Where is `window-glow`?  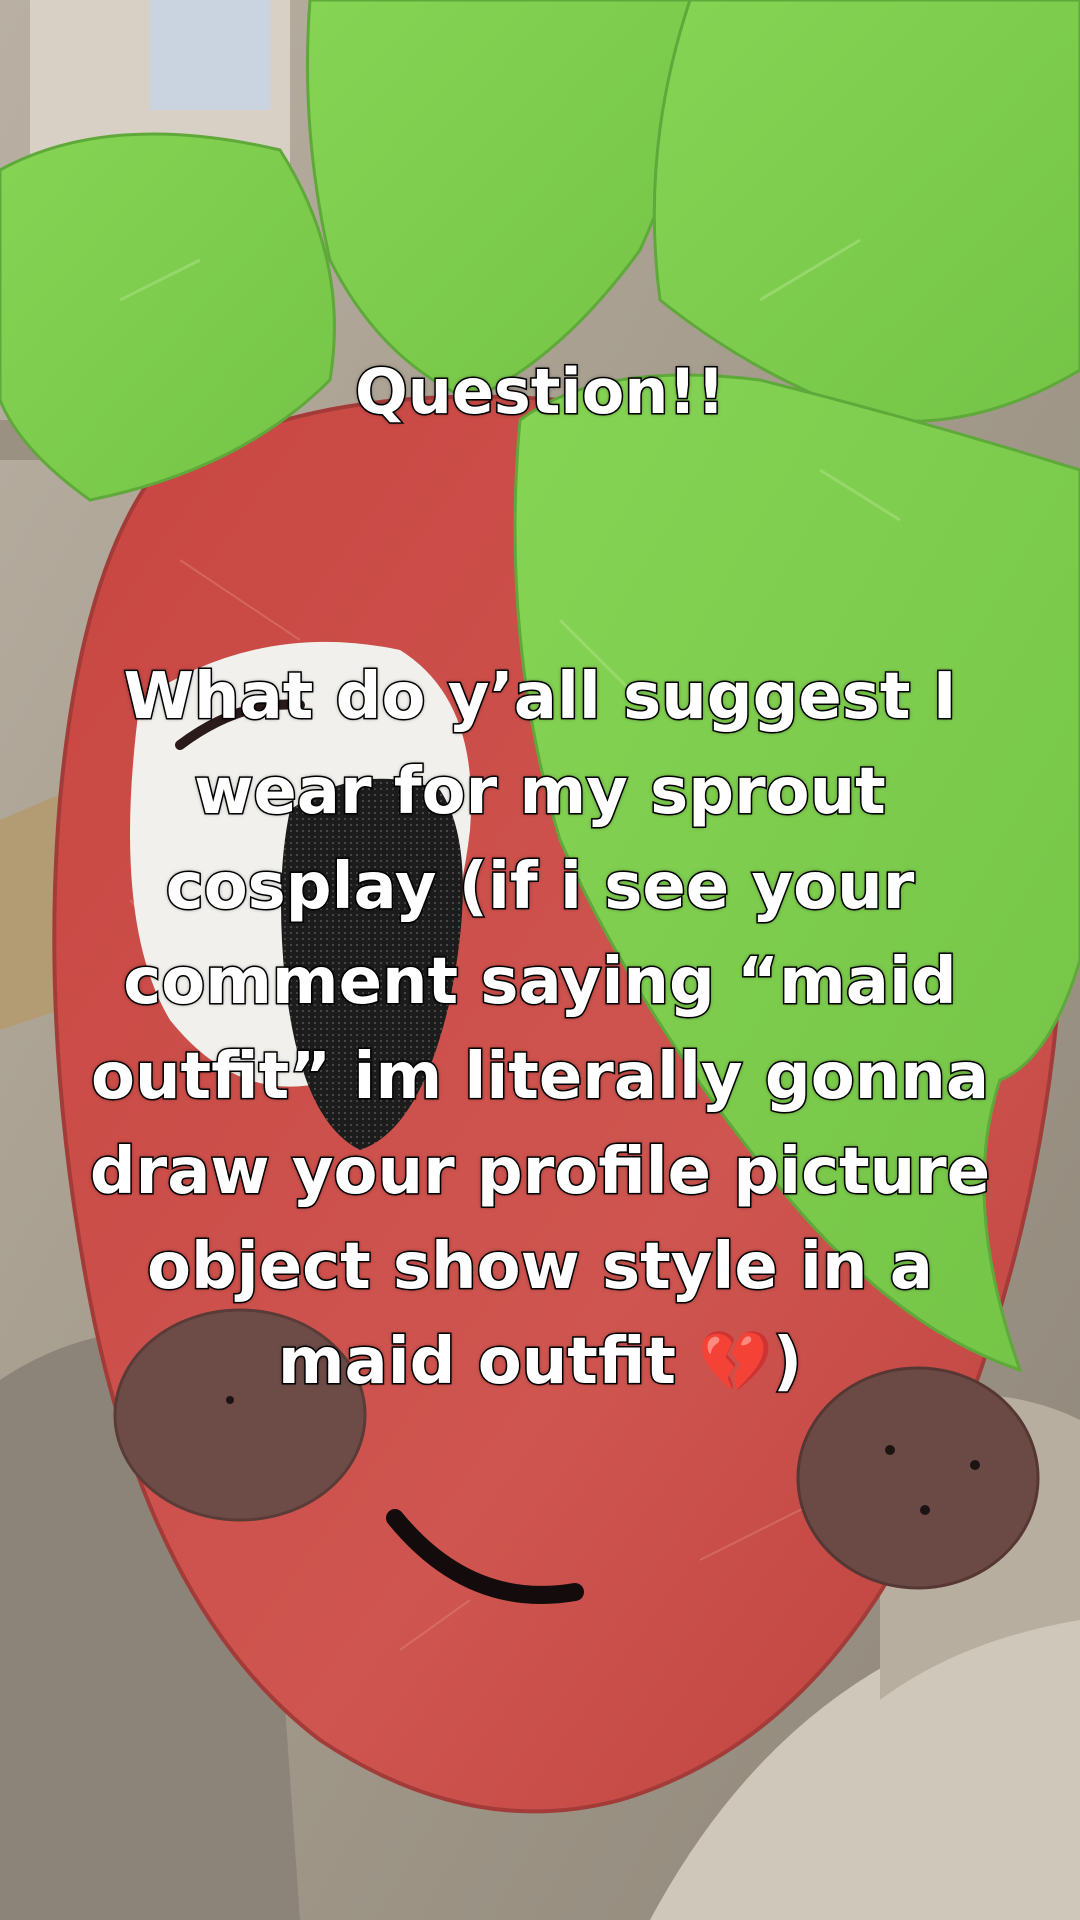 window-glow is located at coordinates (210, 55).